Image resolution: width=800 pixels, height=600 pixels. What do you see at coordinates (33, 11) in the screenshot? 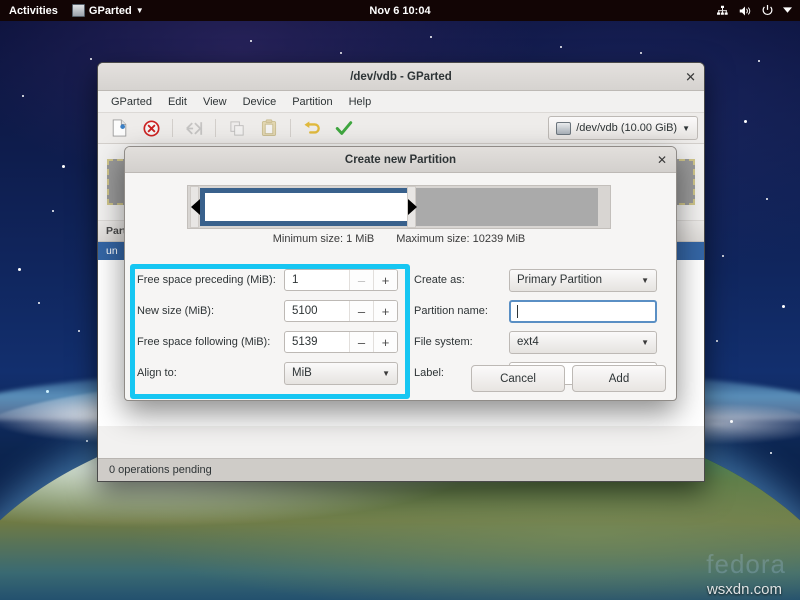
I see `activities-button: Activities` at bounding box center [33, 11].